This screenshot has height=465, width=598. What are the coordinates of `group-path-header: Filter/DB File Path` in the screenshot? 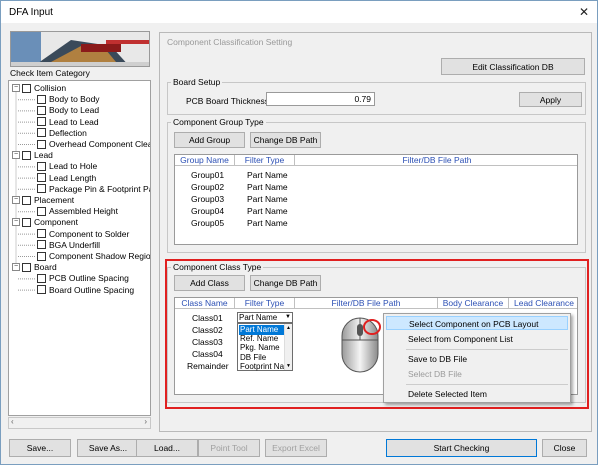 It's located at (436, 160).